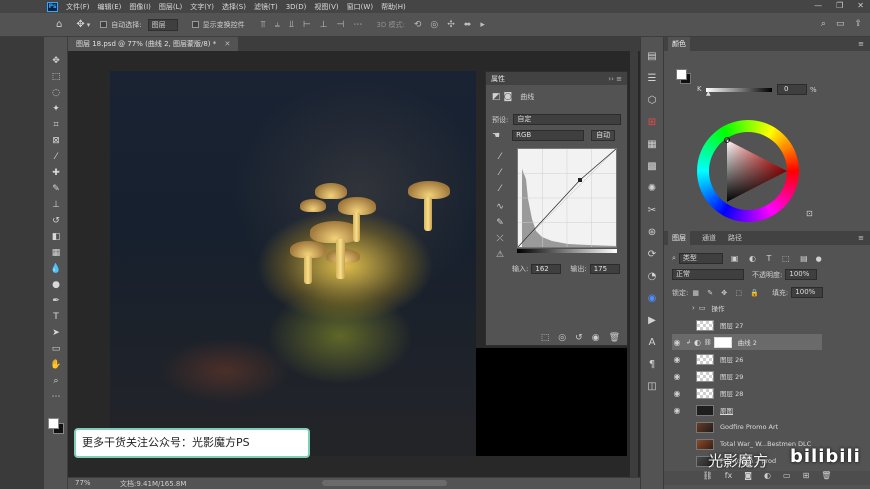  Describe the element at coordinates (104, 24) in the screenshot. I see `auto-select-checkbox` at that location.